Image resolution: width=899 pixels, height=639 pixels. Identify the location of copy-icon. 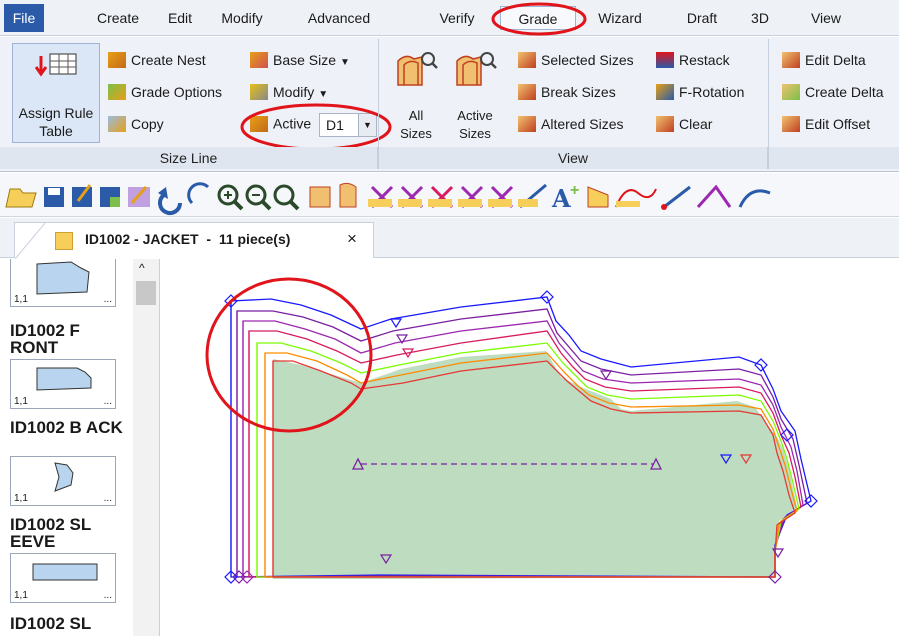
(117, 124).